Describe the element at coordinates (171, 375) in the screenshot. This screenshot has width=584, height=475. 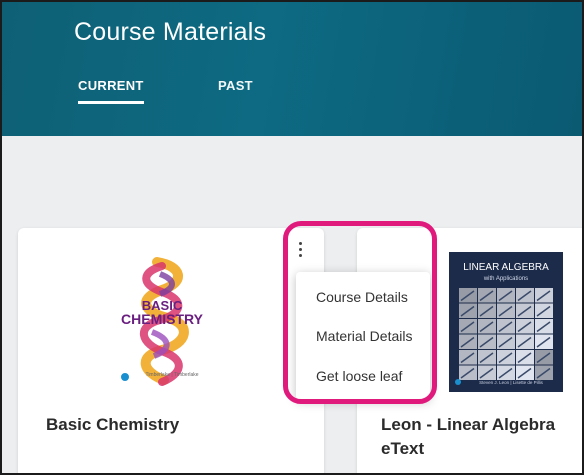
I see `cover-authors: Timberlake | Timberlake` at that location.